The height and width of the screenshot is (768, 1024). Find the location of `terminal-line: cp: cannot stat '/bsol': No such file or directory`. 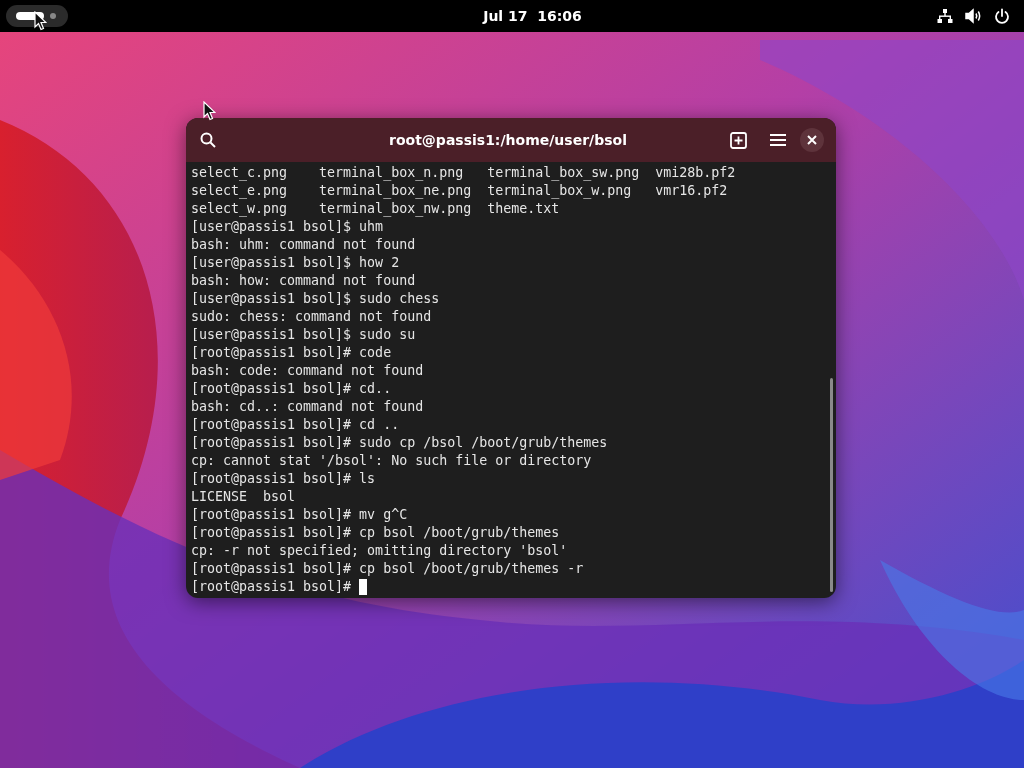

terminal-line: cp: cannot stat '/bsol': No such file or directory is located at coordinates (391, 461).